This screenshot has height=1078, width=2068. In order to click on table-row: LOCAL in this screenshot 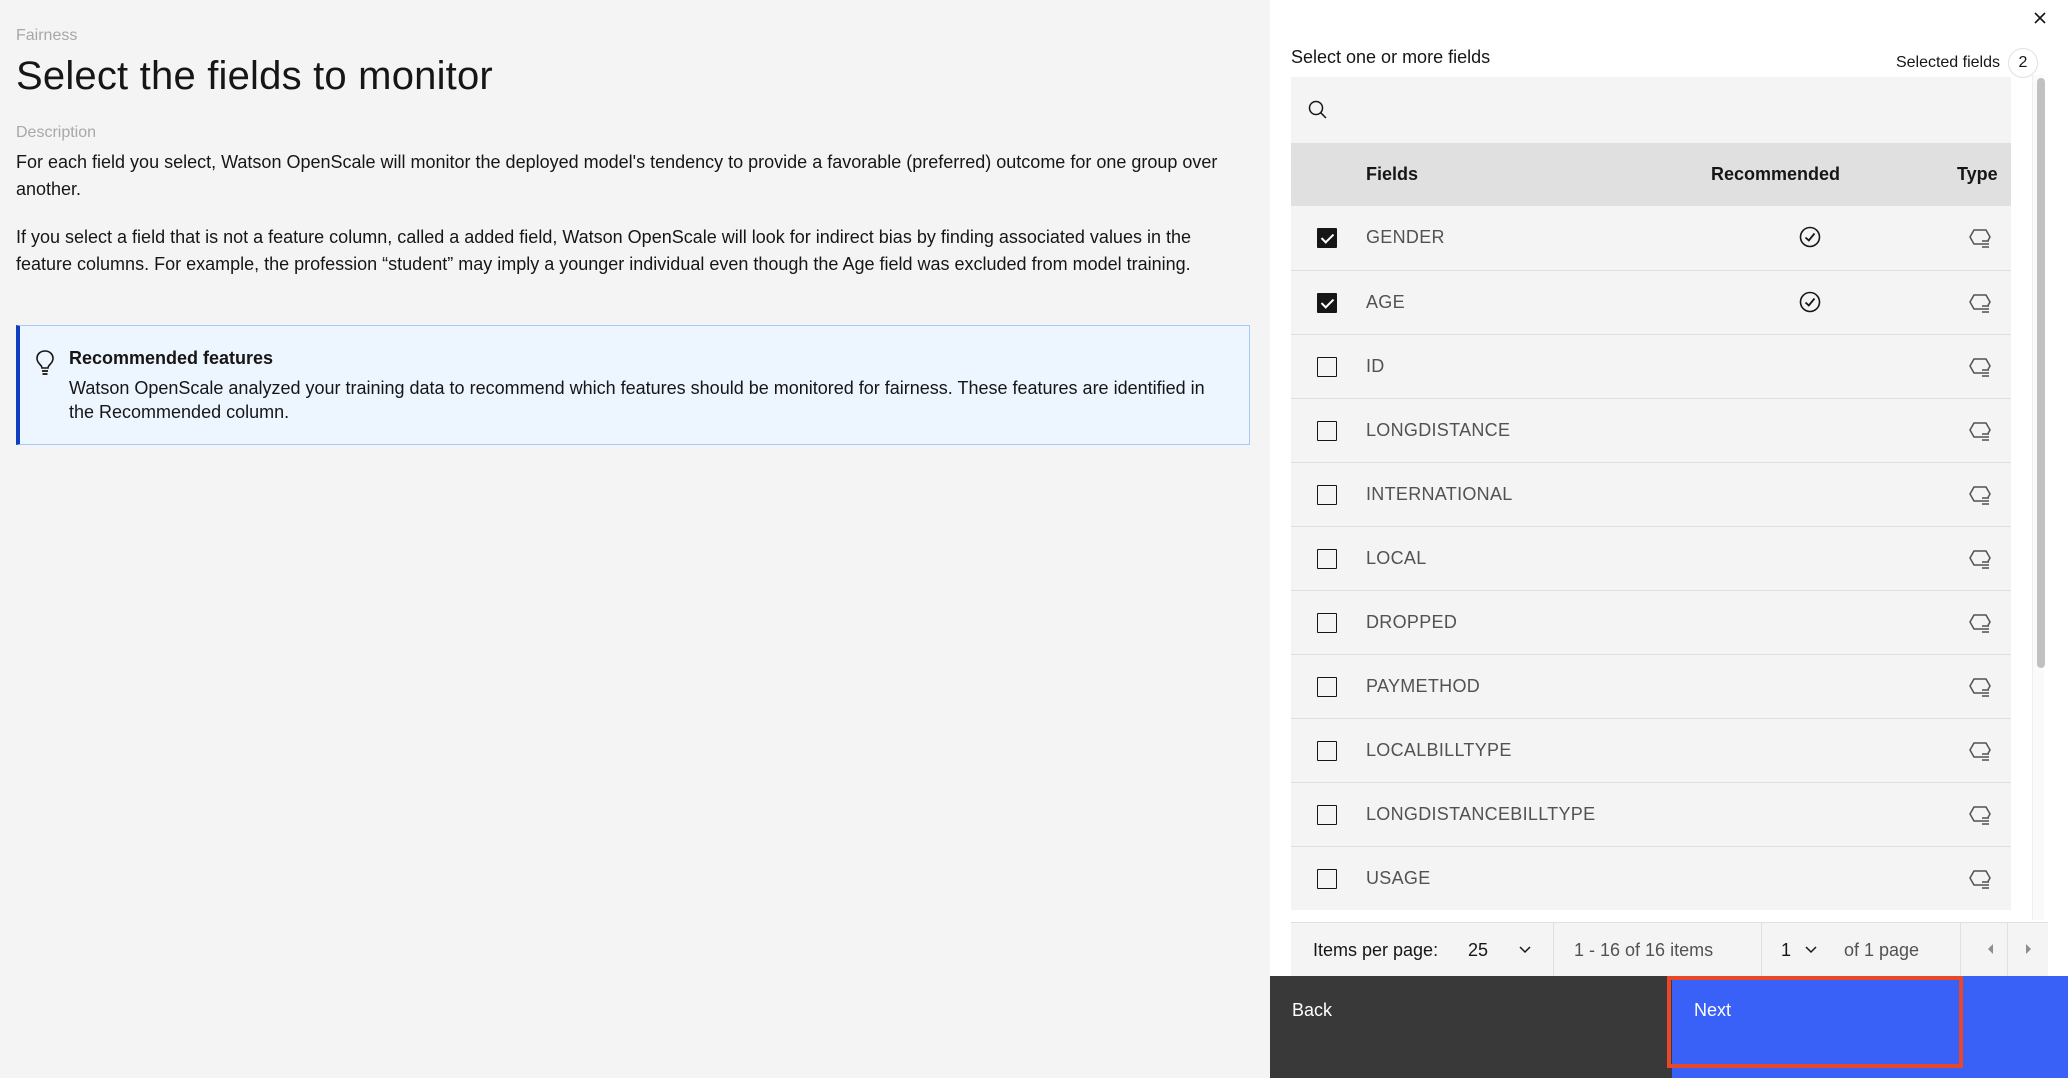, I will do `click(1651, 558)`.